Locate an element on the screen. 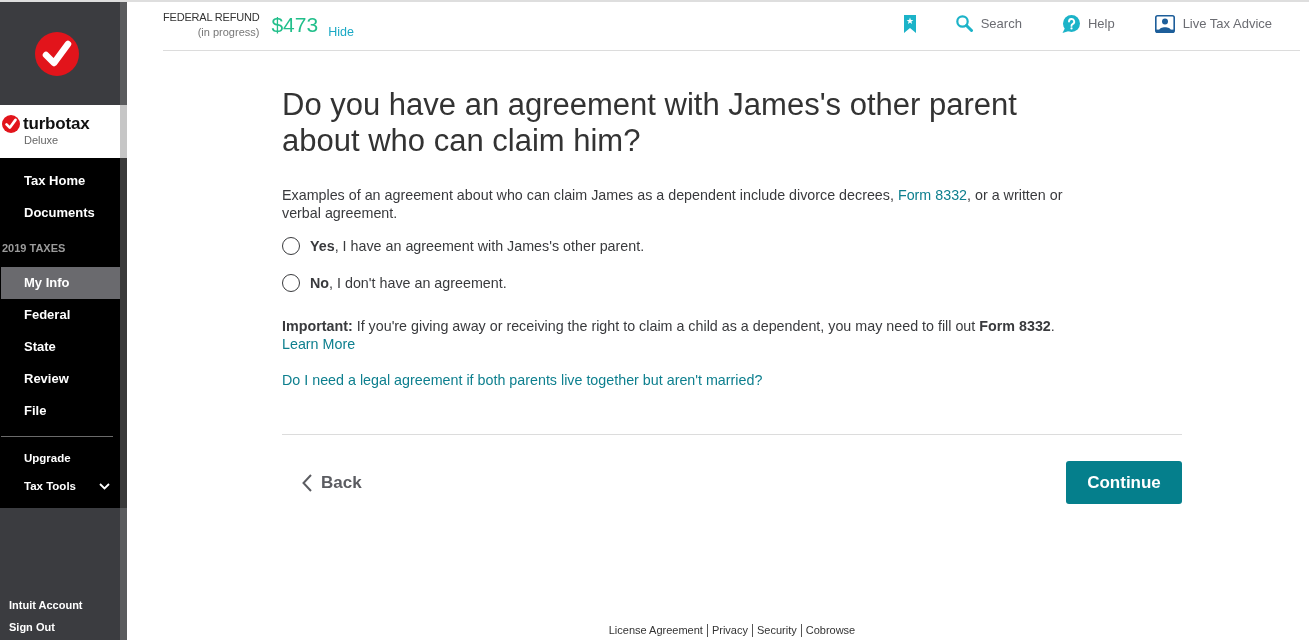  refund-amount: $473 is located at coordinates (295, 25).